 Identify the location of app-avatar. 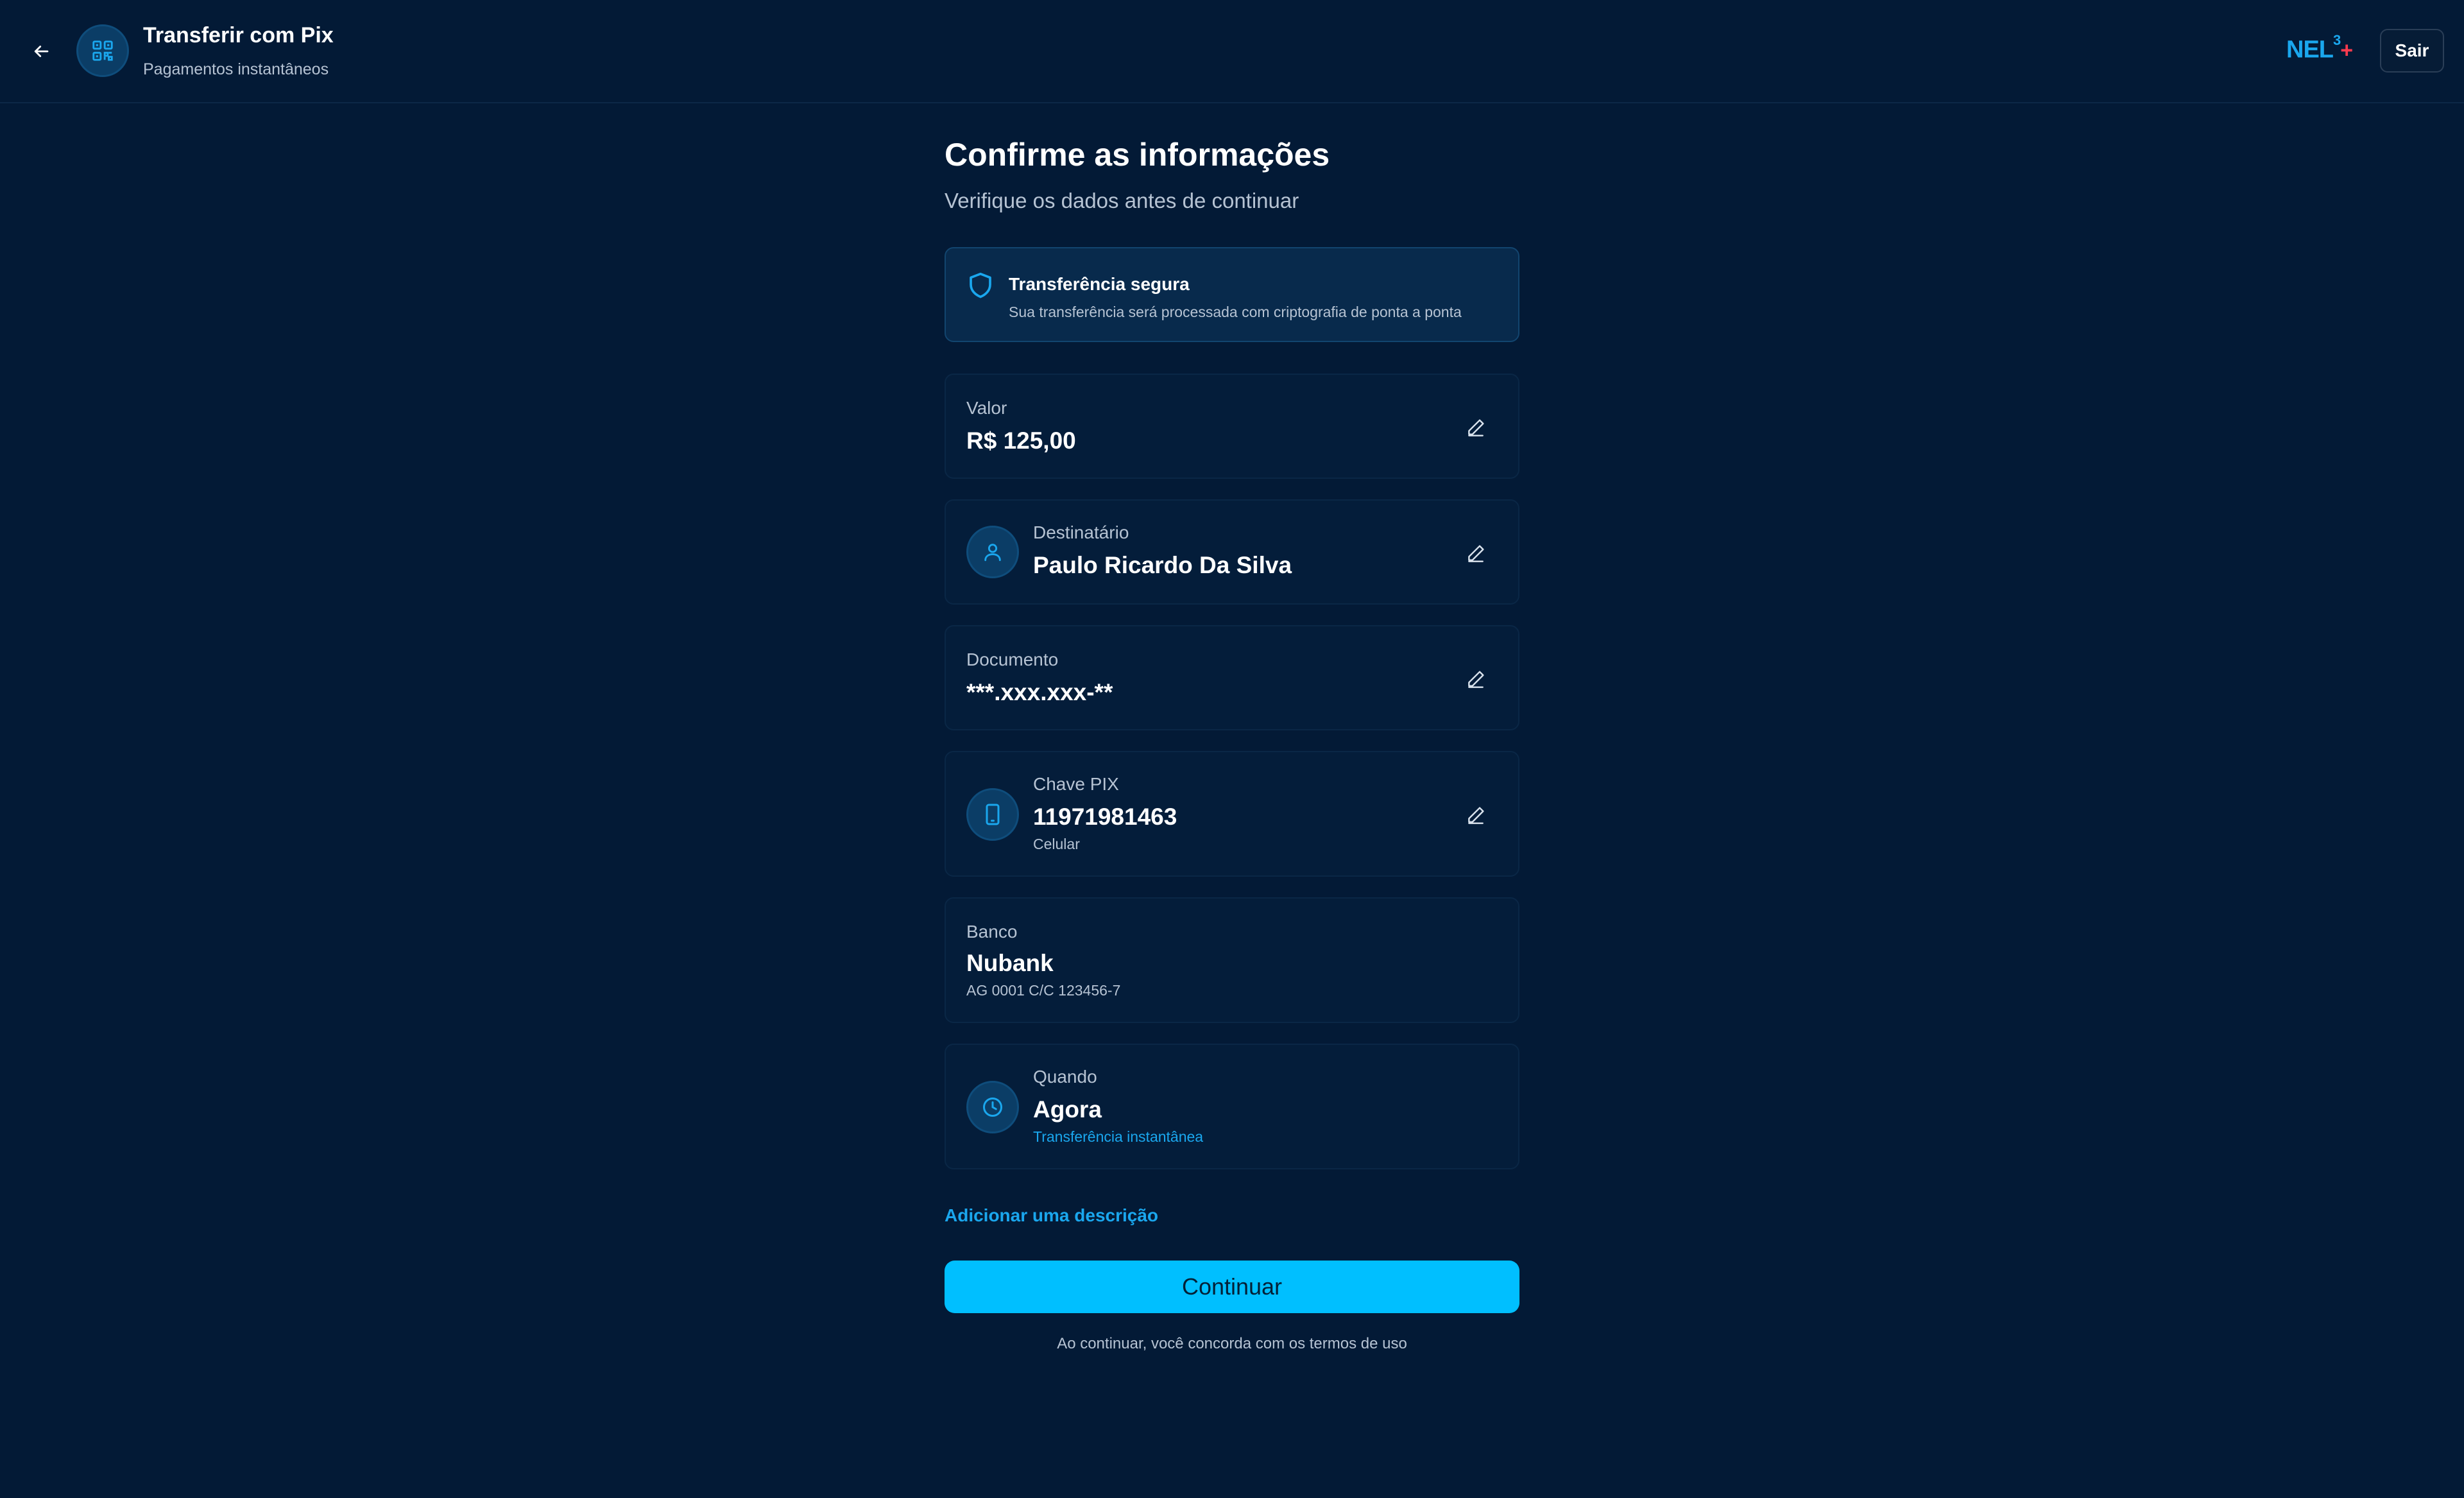
(103, 50).